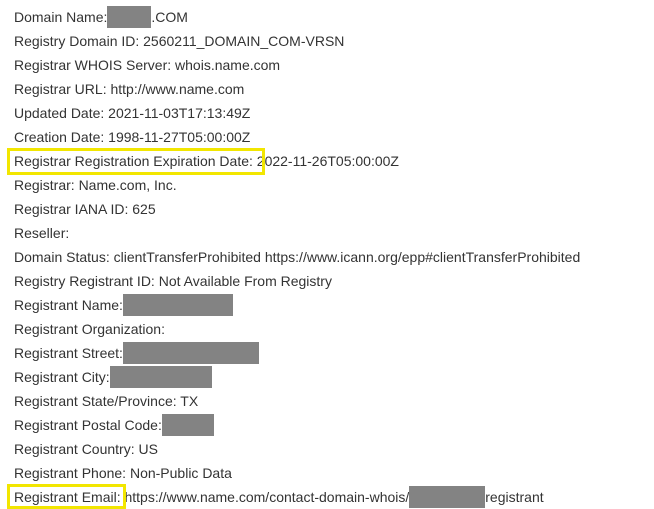 The width and height of the screenshot is (654, 509). I want to click on redacted-registrant-postal-code, so click(187, 425).